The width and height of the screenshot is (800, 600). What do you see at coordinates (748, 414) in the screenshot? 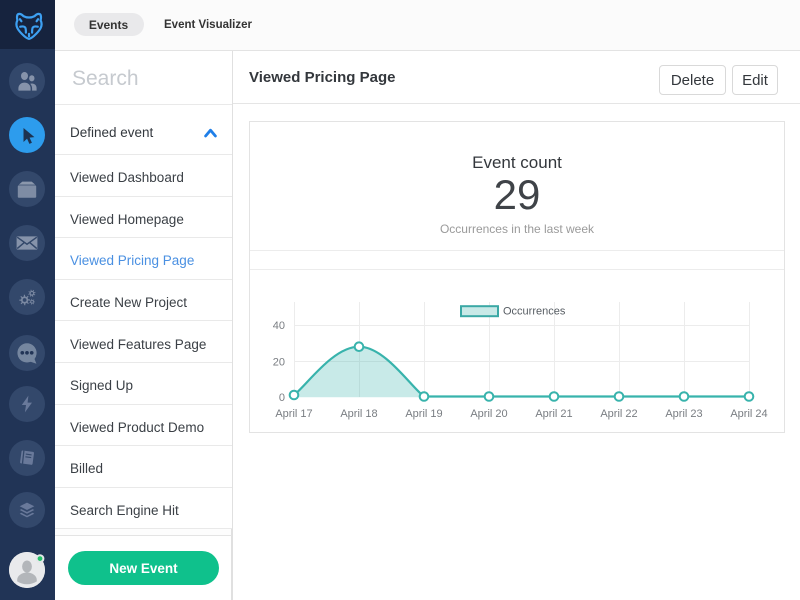
I see `svg-text: April 24` at bounding box center [748, 414].